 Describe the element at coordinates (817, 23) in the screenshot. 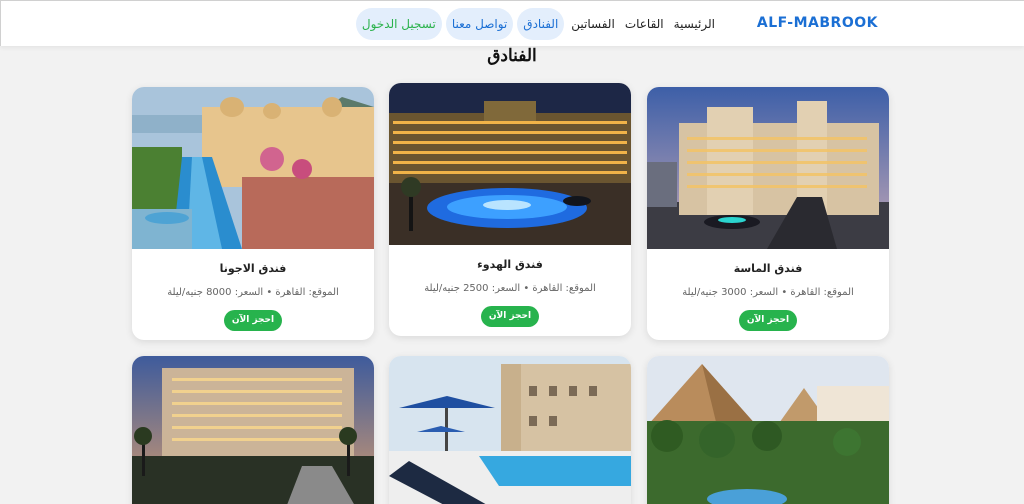

I see `brand-logo: ALF-MABROOK` at that location.